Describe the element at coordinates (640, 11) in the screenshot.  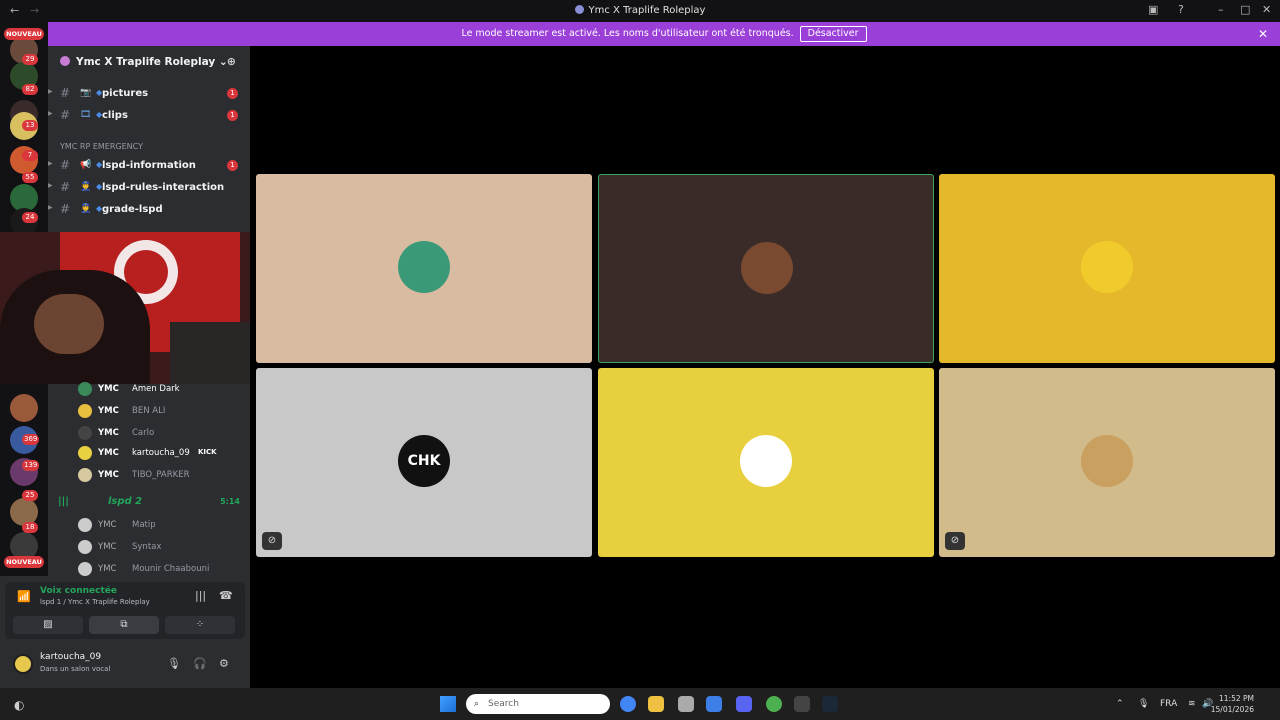
I see `title-bar: ← → Ymc X Traplife Roleplay ▣ ? – □ ✕` at that location.